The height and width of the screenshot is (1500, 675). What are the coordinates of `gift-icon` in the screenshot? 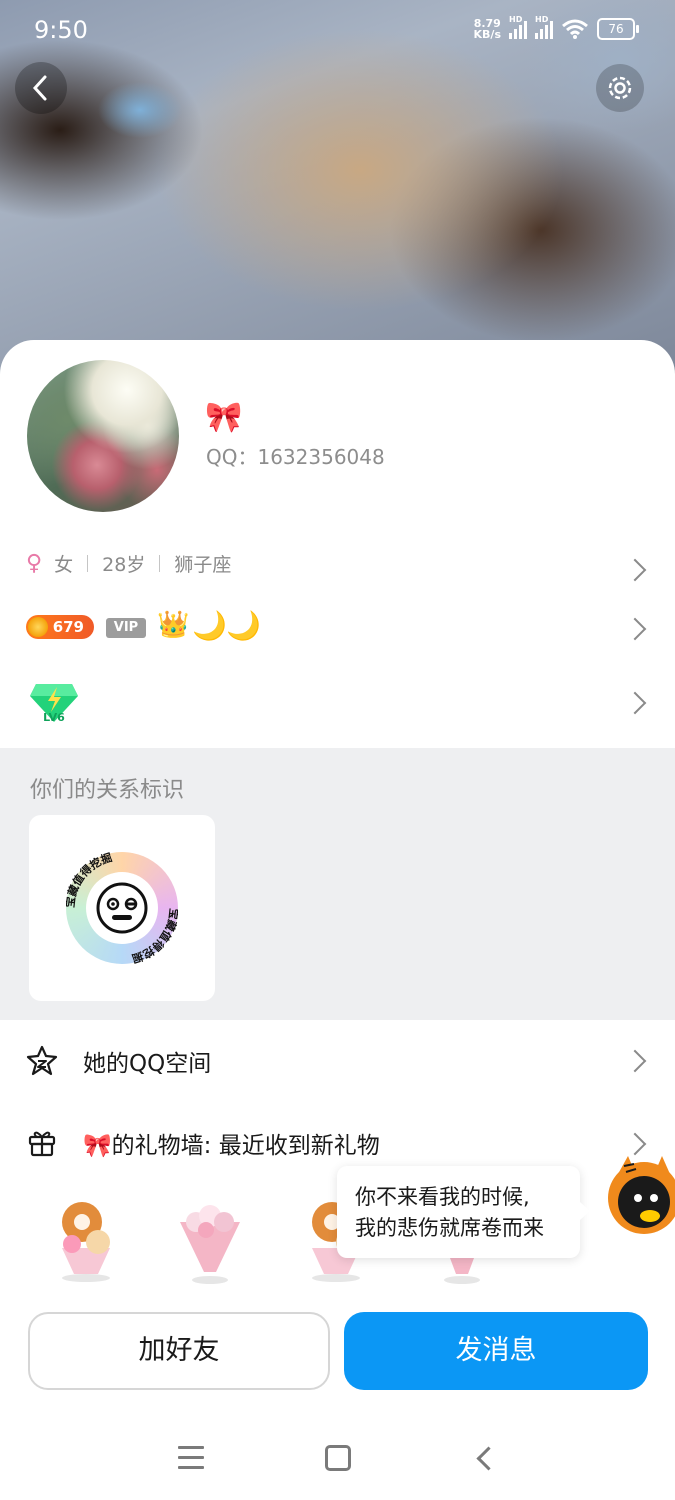 It's located at (42, 1144).